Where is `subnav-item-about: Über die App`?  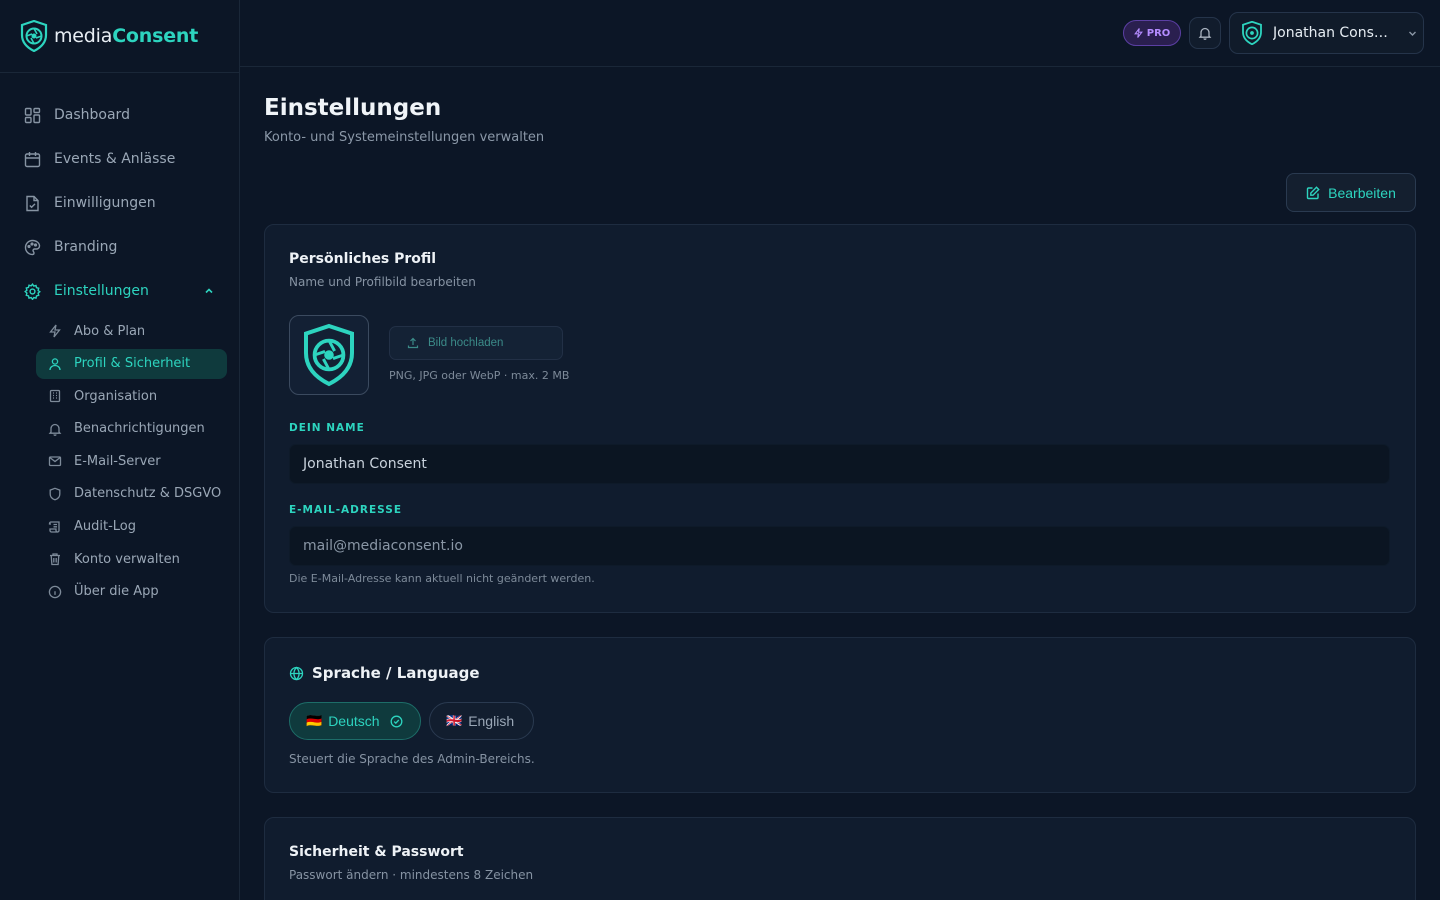
subnav-item-about: Über die App is located at coordinates (131, 592).